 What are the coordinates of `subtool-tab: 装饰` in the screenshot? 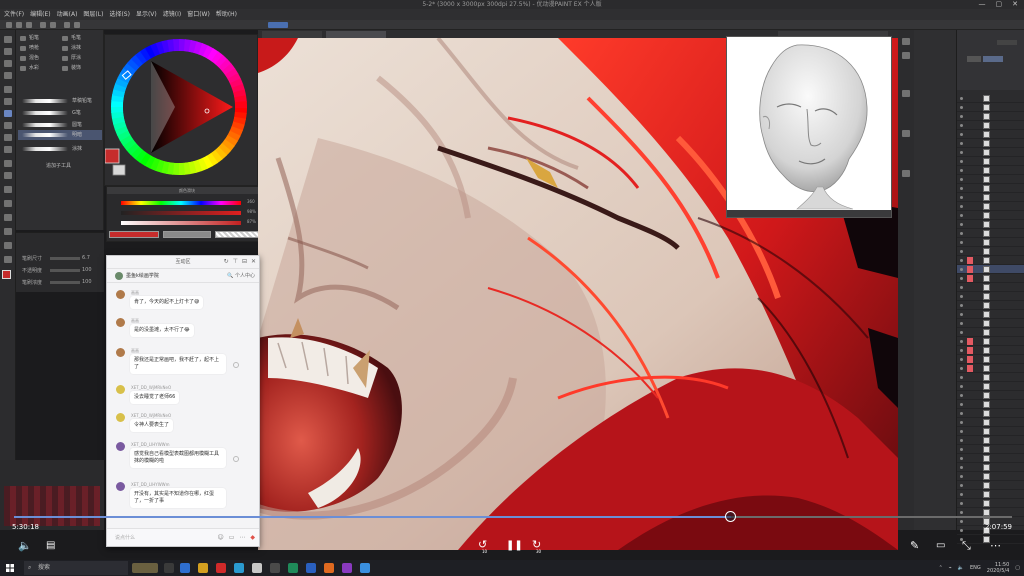 It's located at (70, 68).